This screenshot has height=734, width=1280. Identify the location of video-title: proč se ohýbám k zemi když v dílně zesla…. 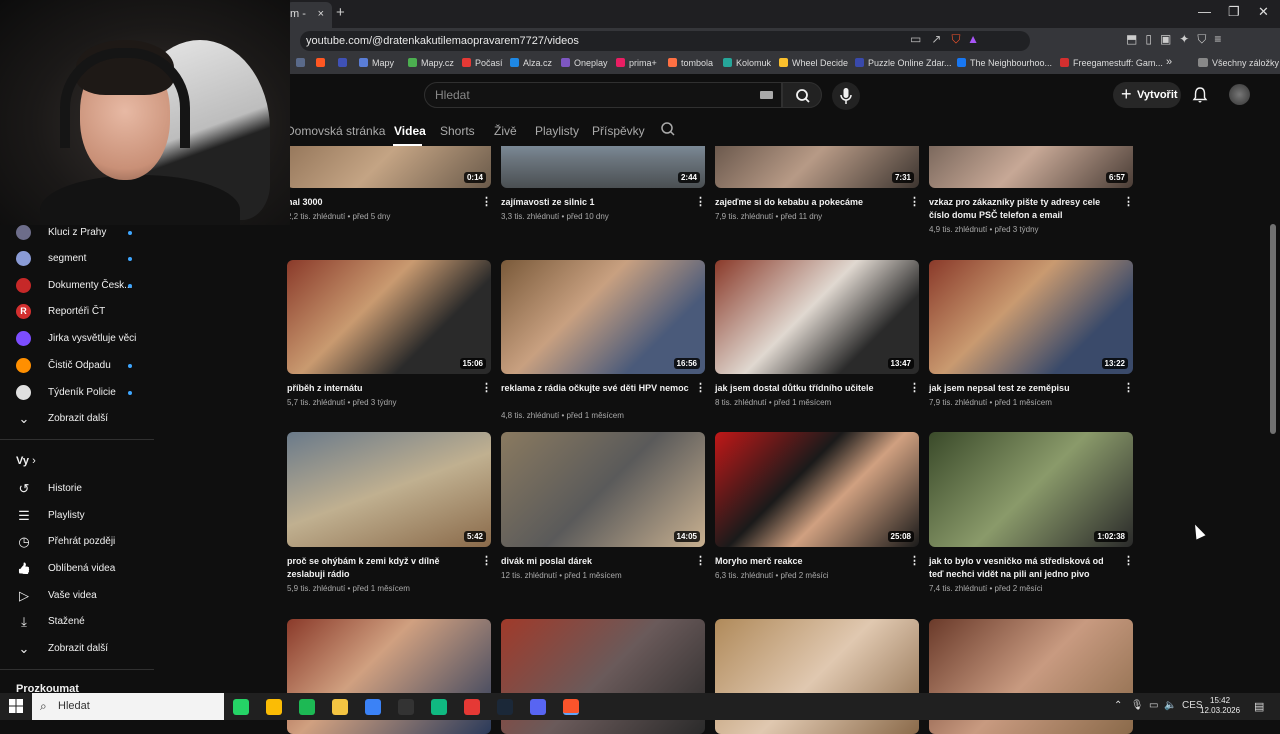
(382, 568).